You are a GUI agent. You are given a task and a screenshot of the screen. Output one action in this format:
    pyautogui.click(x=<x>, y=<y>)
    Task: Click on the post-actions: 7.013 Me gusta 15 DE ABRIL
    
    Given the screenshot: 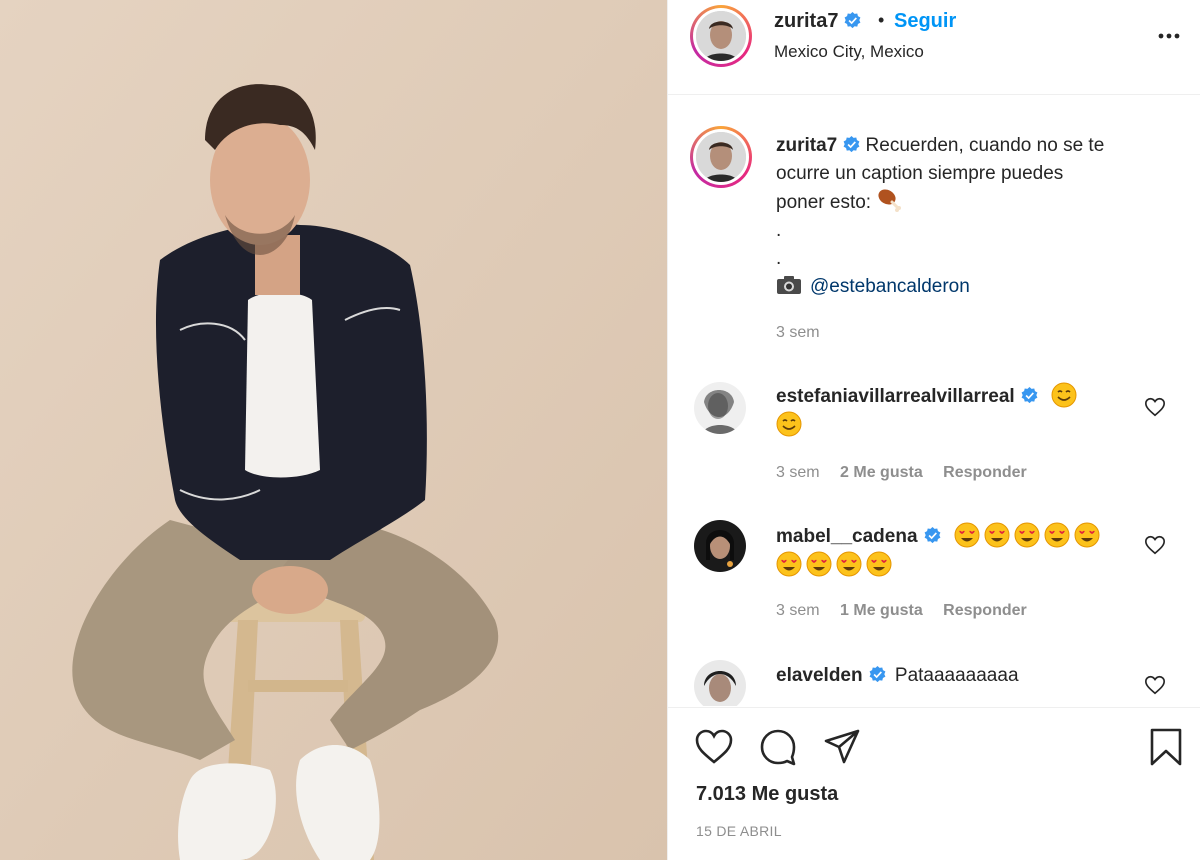 What is the action you would take?
    pyautogui.click(x=934, y=783)
    